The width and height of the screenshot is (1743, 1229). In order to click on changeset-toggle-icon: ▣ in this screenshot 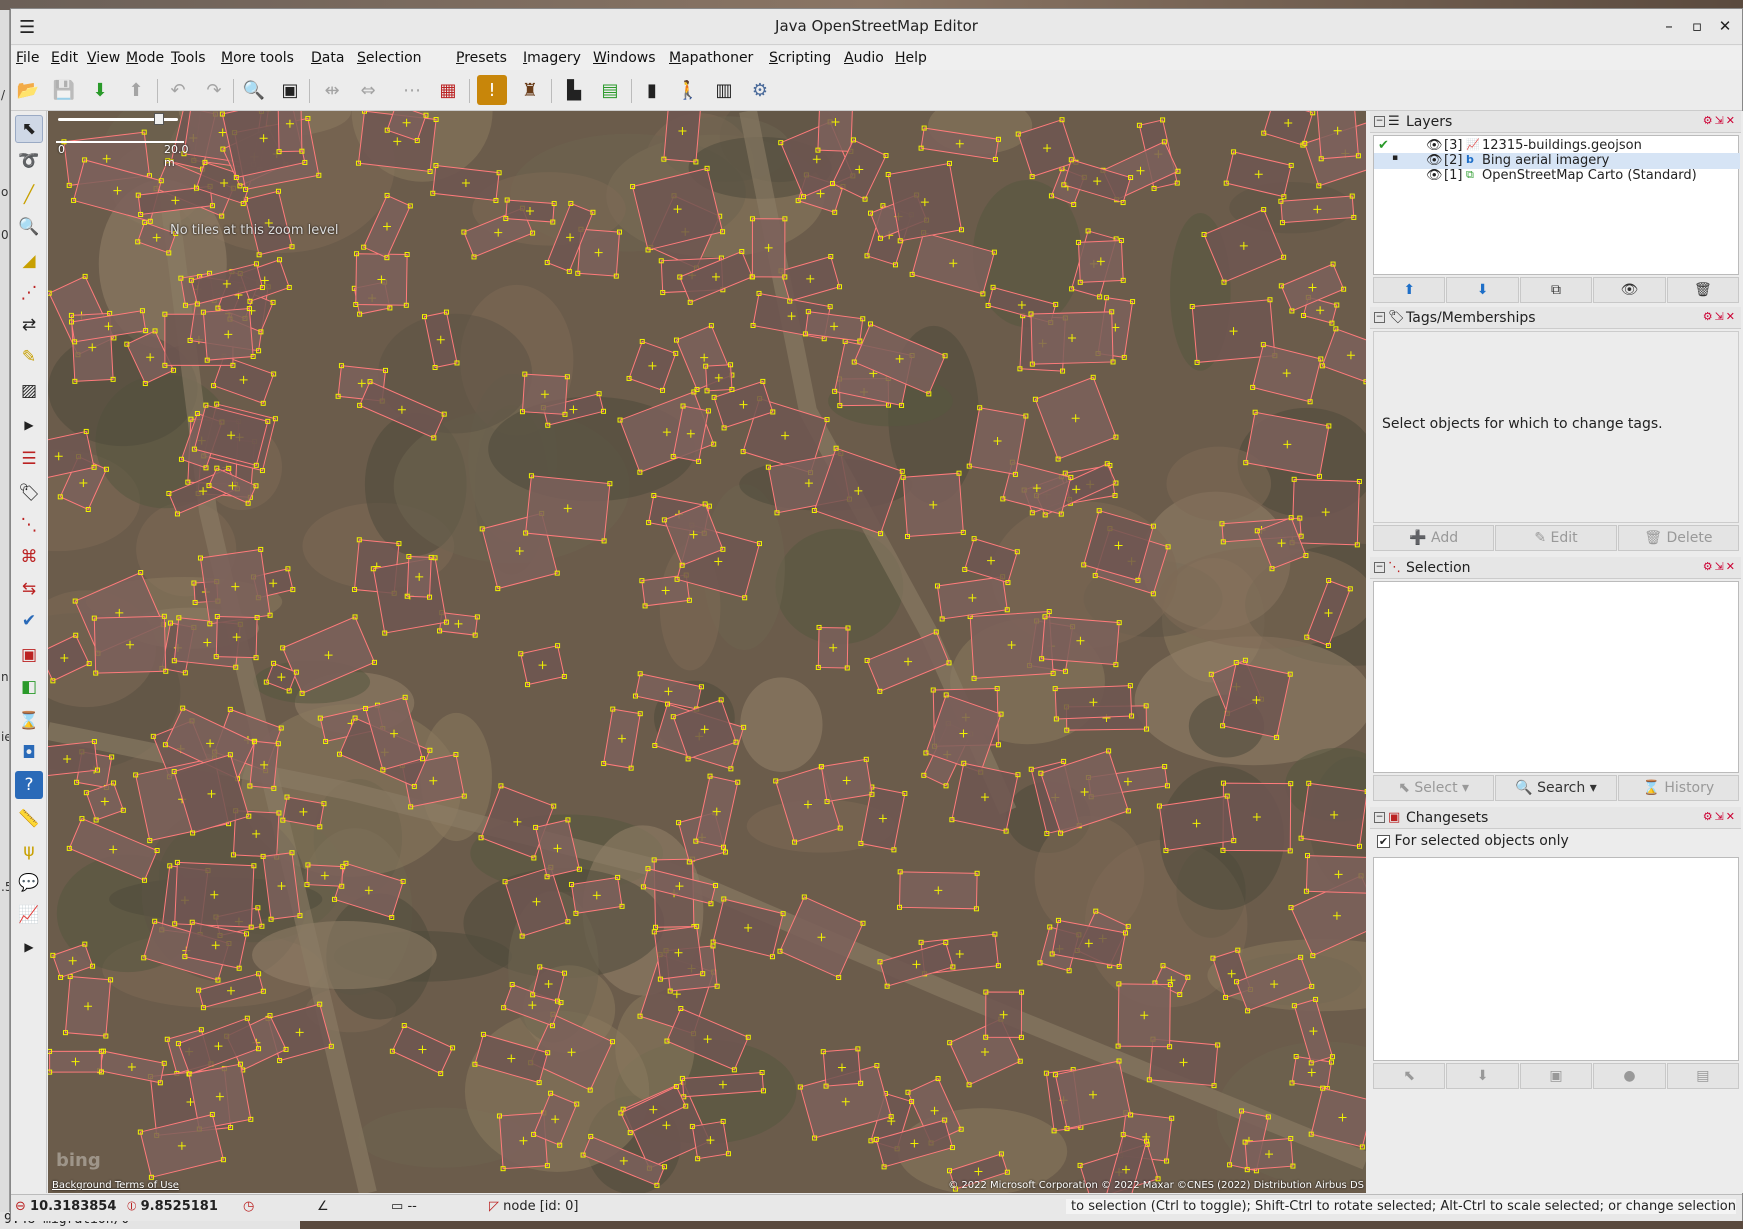, I will do `click(29, 655)`.